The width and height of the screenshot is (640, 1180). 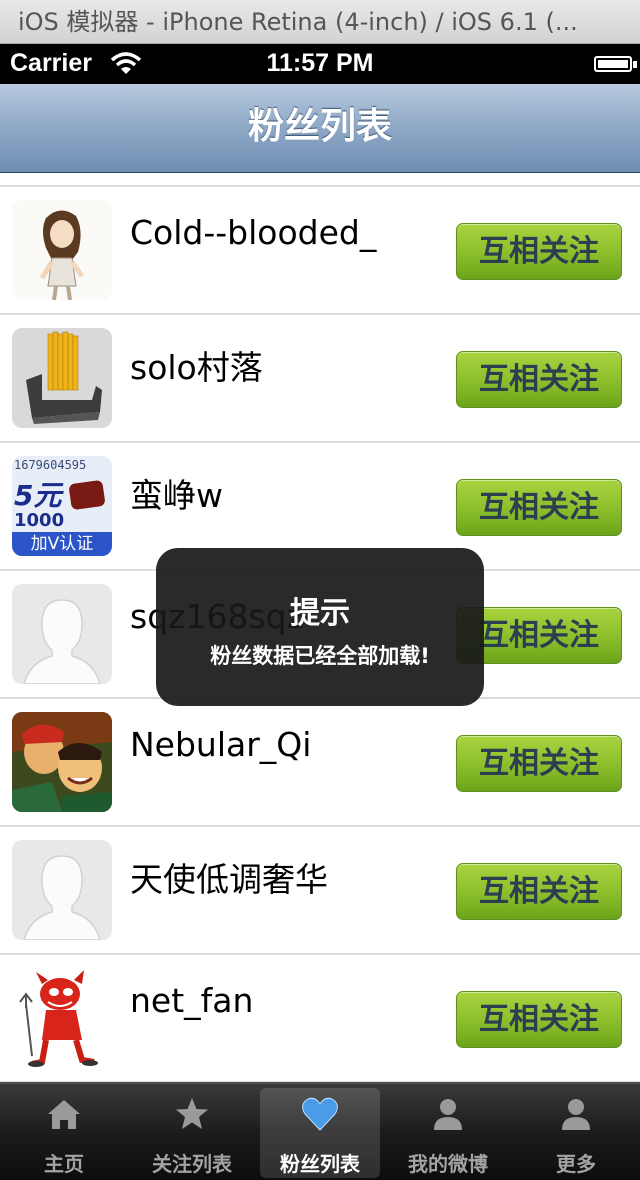 I want to click on red-devil-avatar, so click(x=62, y=1018).